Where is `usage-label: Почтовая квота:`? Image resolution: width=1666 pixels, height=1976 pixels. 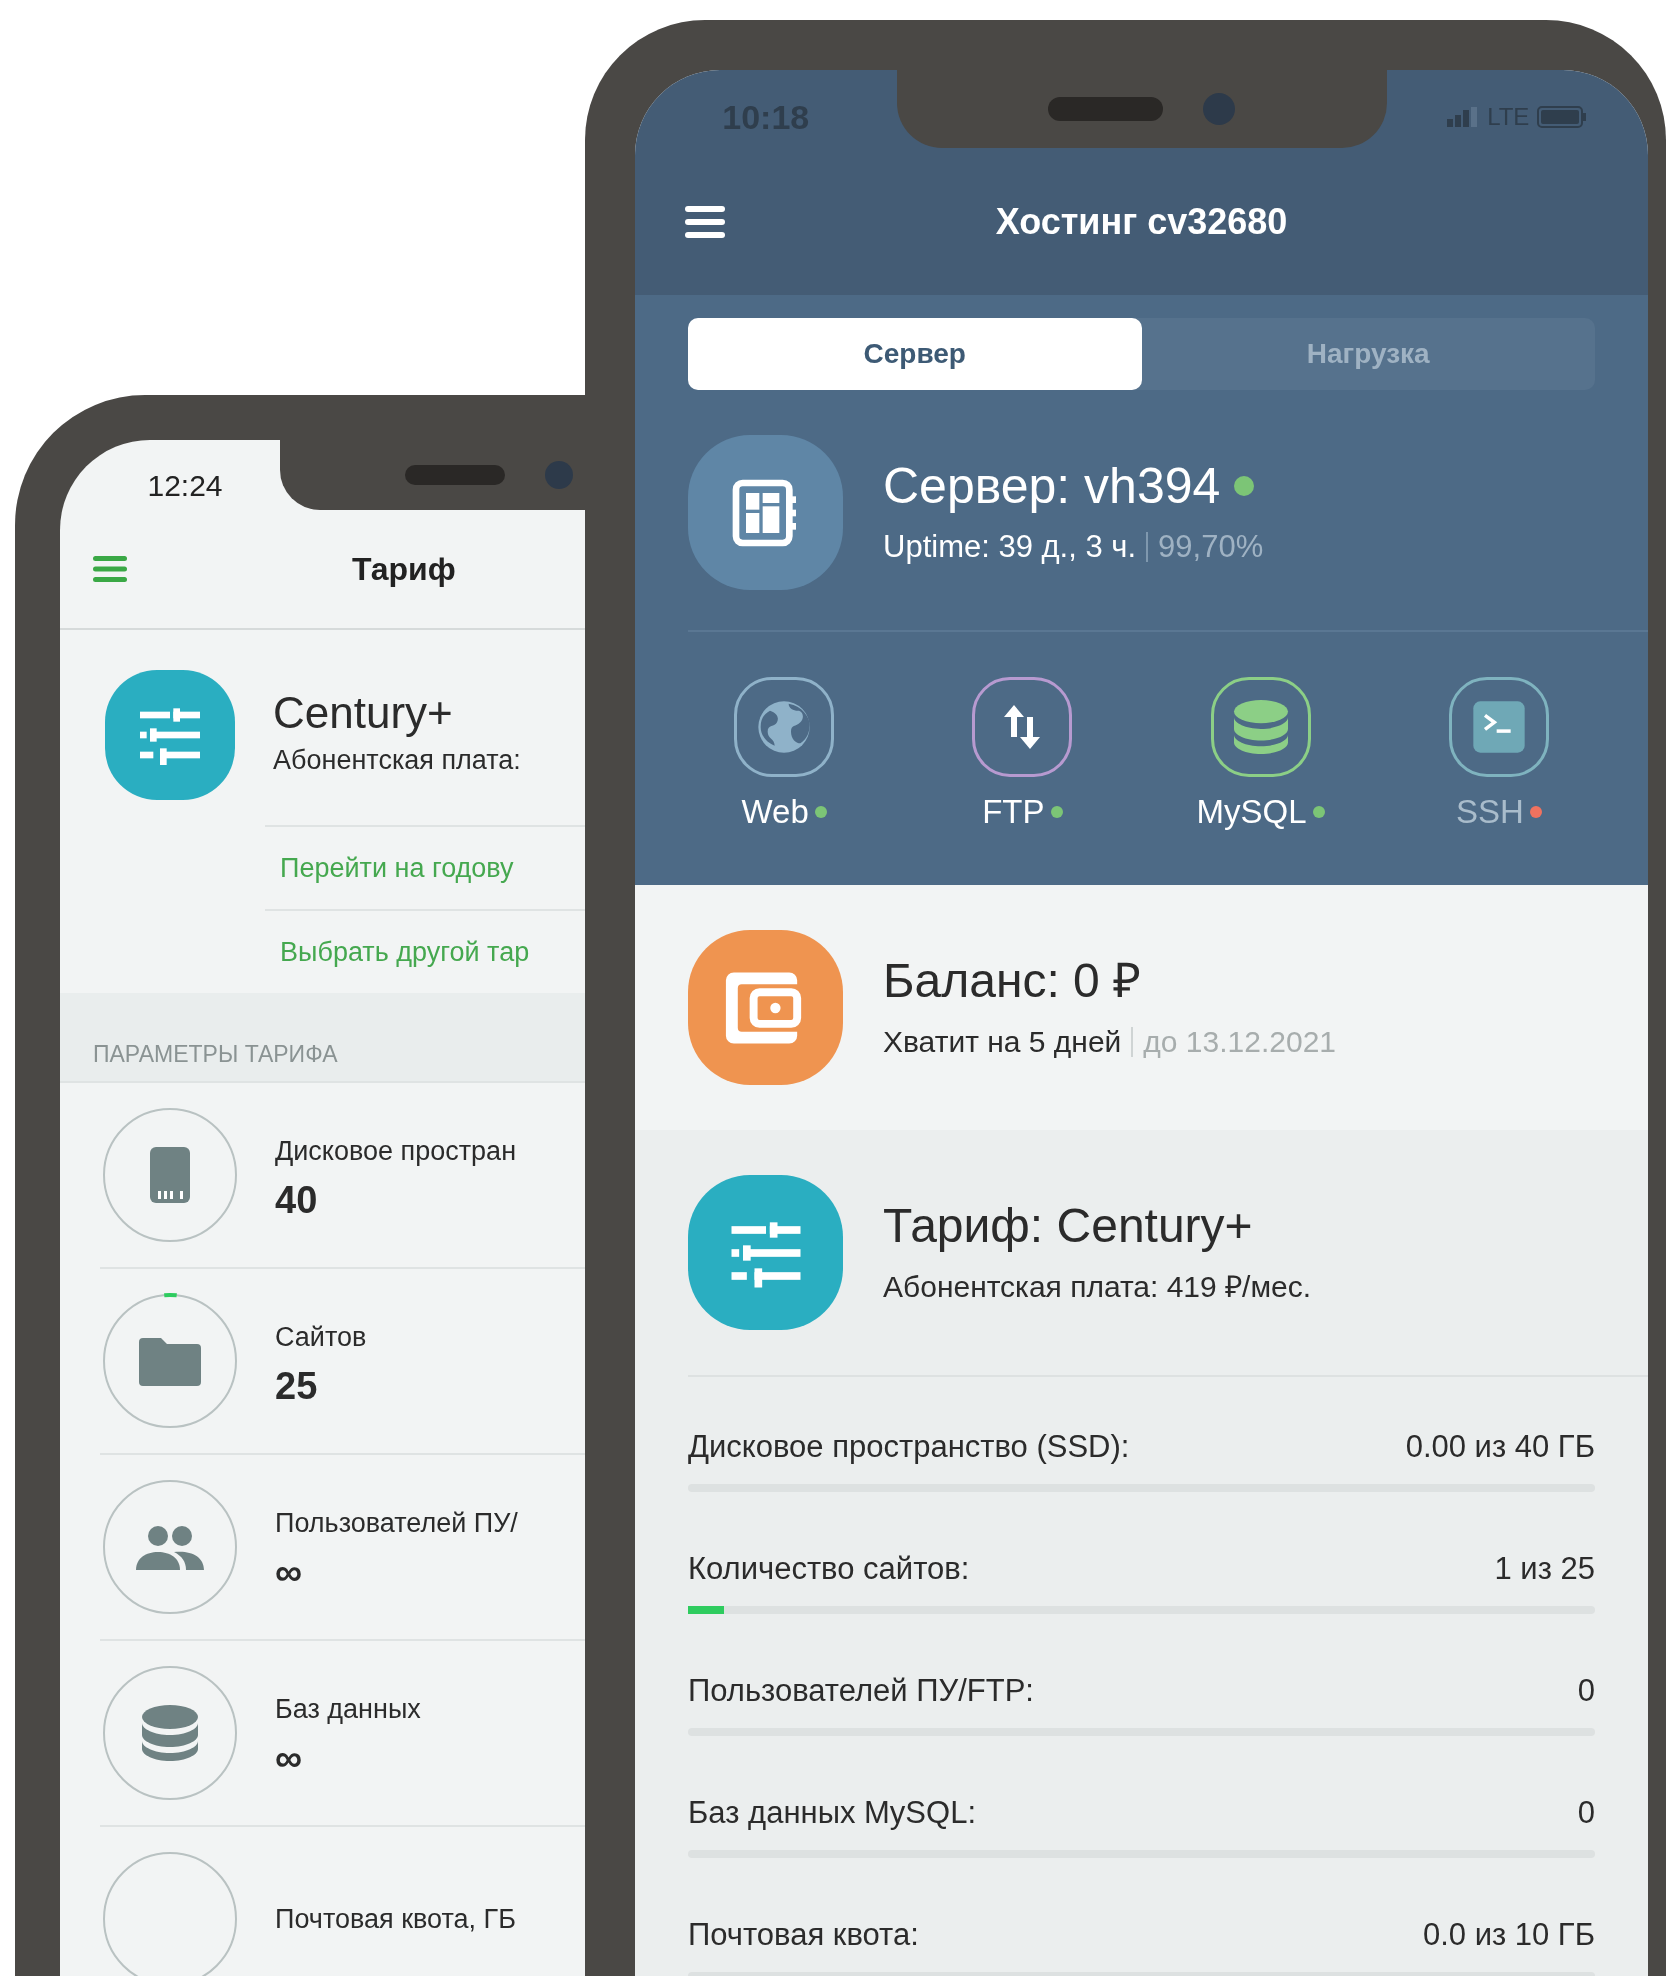 usage-label: Почтовая квота: is located at coordinates (803, 1934).